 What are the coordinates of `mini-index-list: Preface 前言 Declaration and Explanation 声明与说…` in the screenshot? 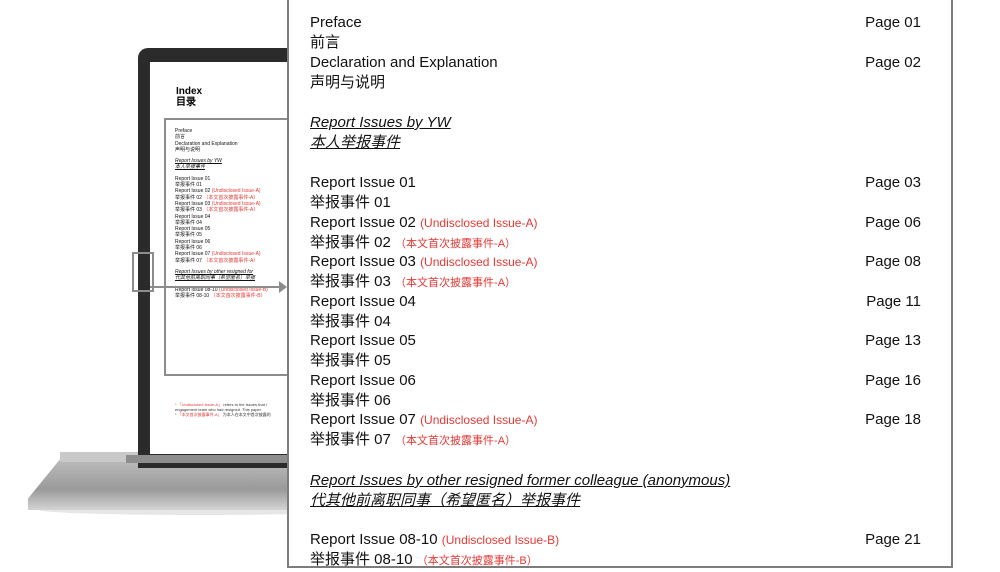 It's located at (237, 213).